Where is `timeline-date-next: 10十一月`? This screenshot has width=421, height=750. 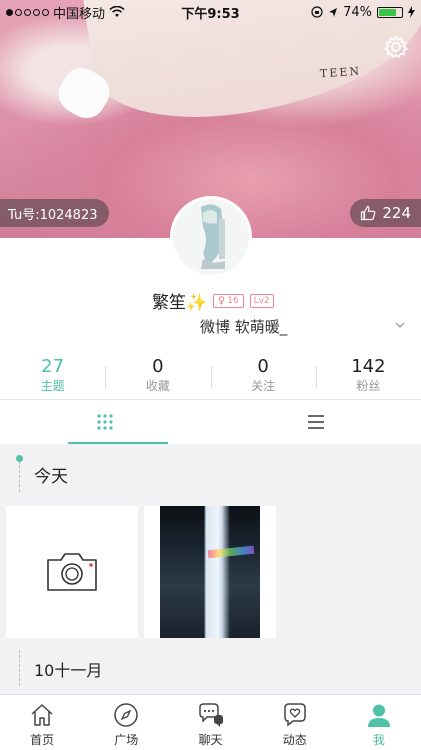 timeline-date-next: 10十一月 is located at coordinates (68, 670).